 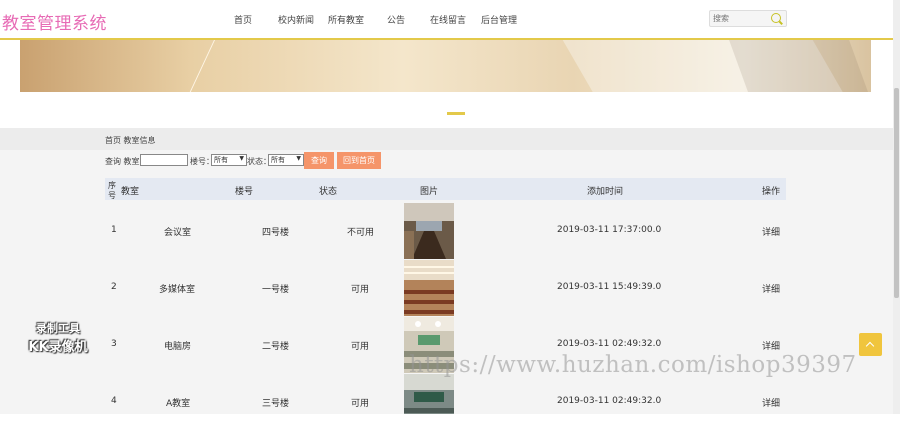 What do you see at coordinates (114, 230) in the screenshot?
I see `row-no: 1` at bounding box center [114, 230].